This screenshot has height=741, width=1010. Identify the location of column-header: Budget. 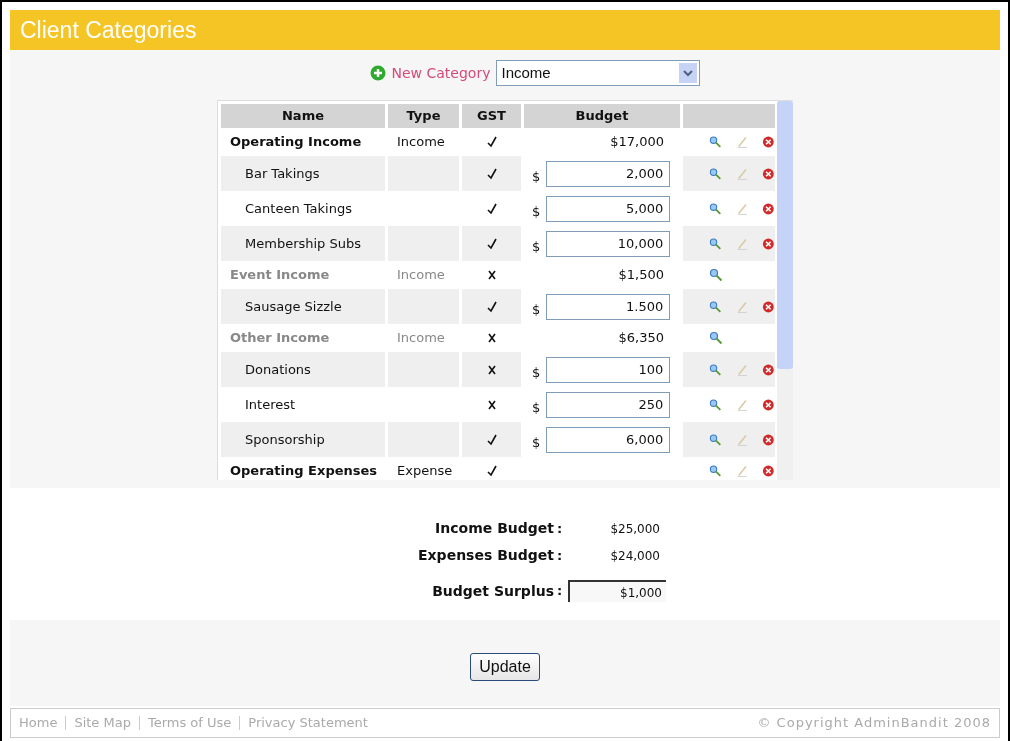
(602, 116).